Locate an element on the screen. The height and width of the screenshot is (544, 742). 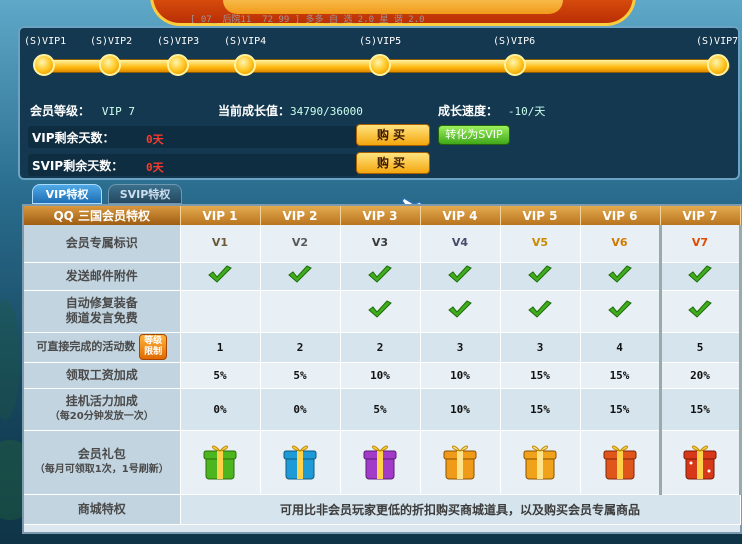
row-label-gift: 会员礼包 （每月可领取1次，1号刷新） is located at coordinates (102, 462).